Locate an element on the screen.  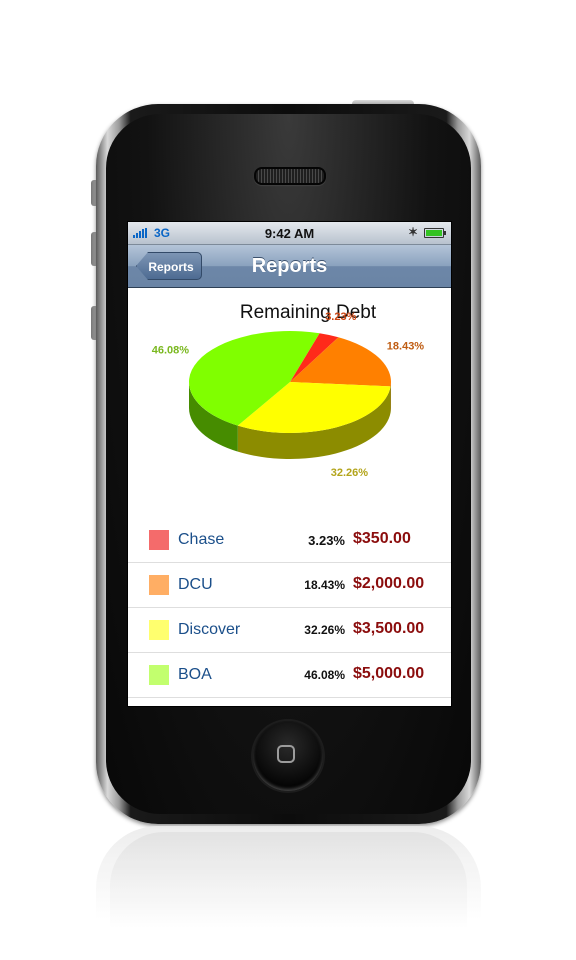
account-percent: 32.26% is located at coordinates (324, 630).